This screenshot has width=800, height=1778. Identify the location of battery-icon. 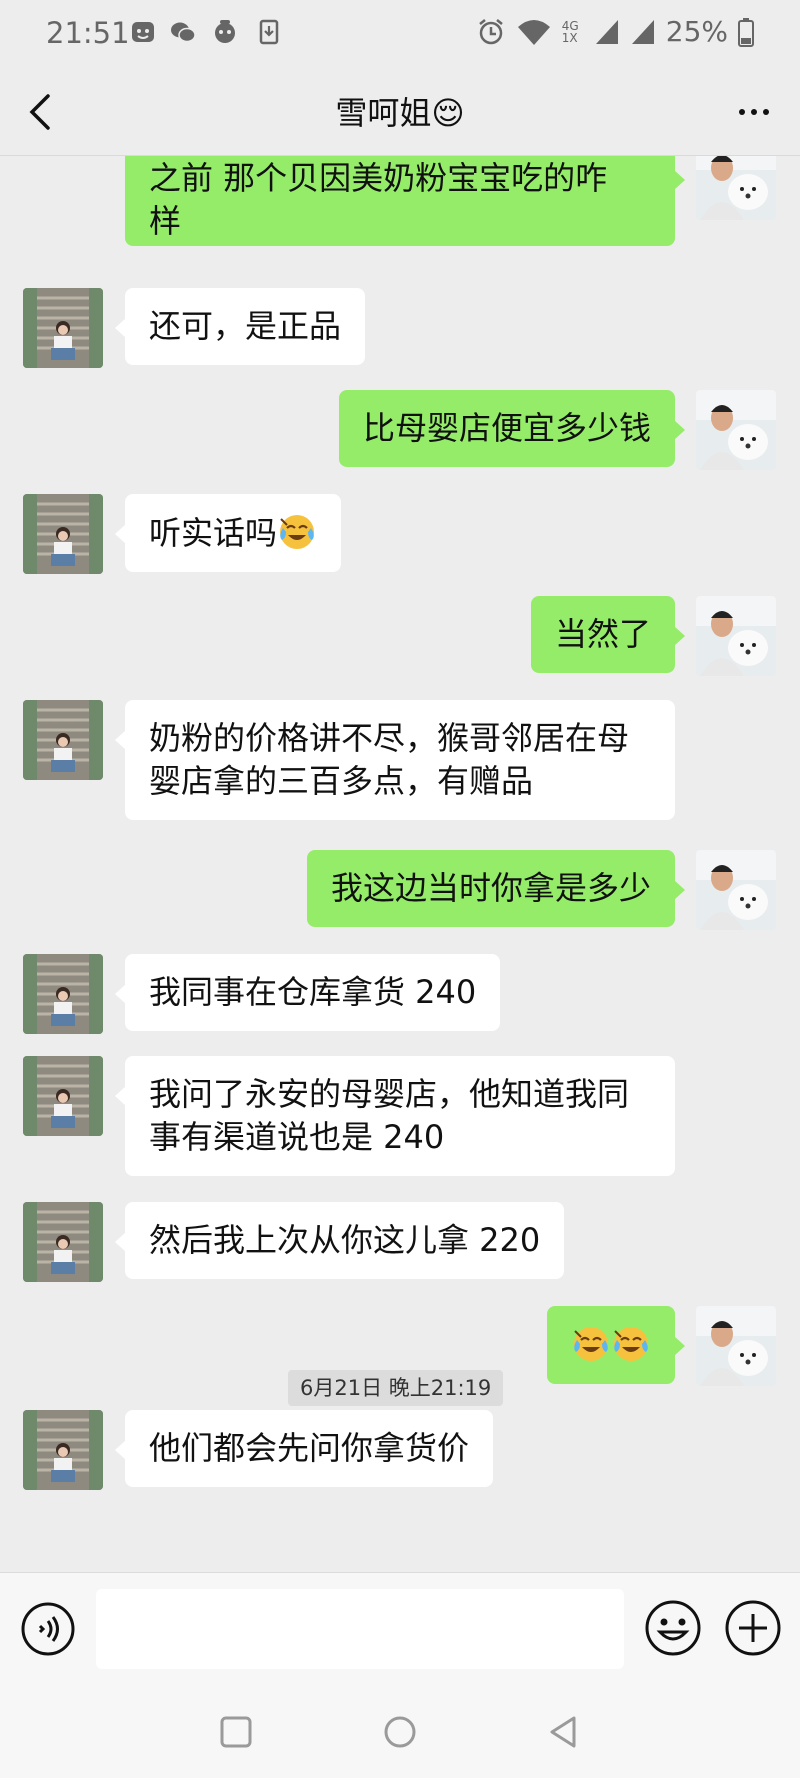
(746, 32).